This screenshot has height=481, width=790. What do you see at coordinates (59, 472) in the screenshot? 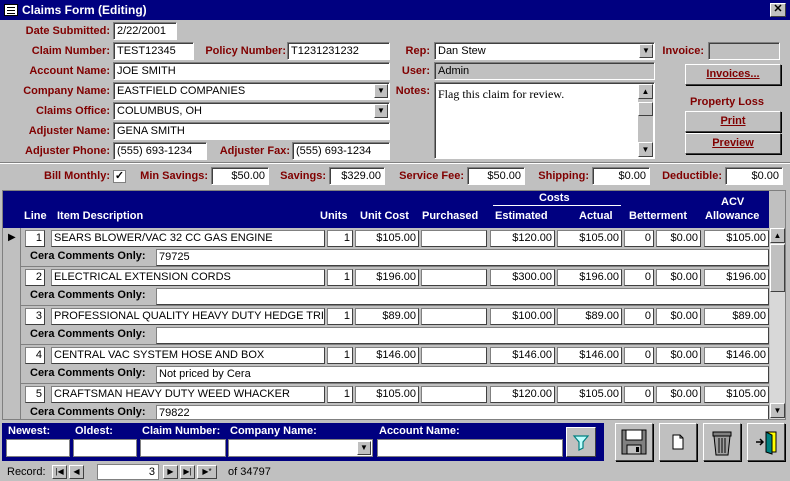
I see `first-record-icon: |◀` at bounding box center [59, 472].